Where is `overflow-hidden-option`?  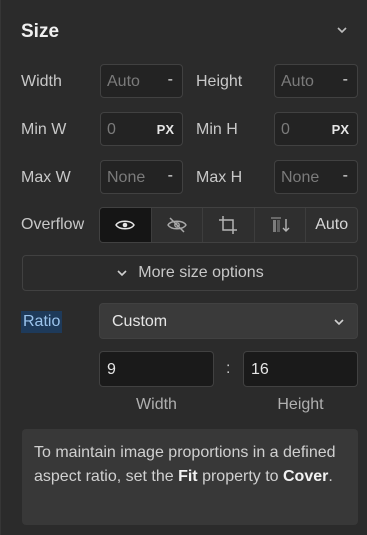 overflow-hidden-option is located at coordinates (178, 225).